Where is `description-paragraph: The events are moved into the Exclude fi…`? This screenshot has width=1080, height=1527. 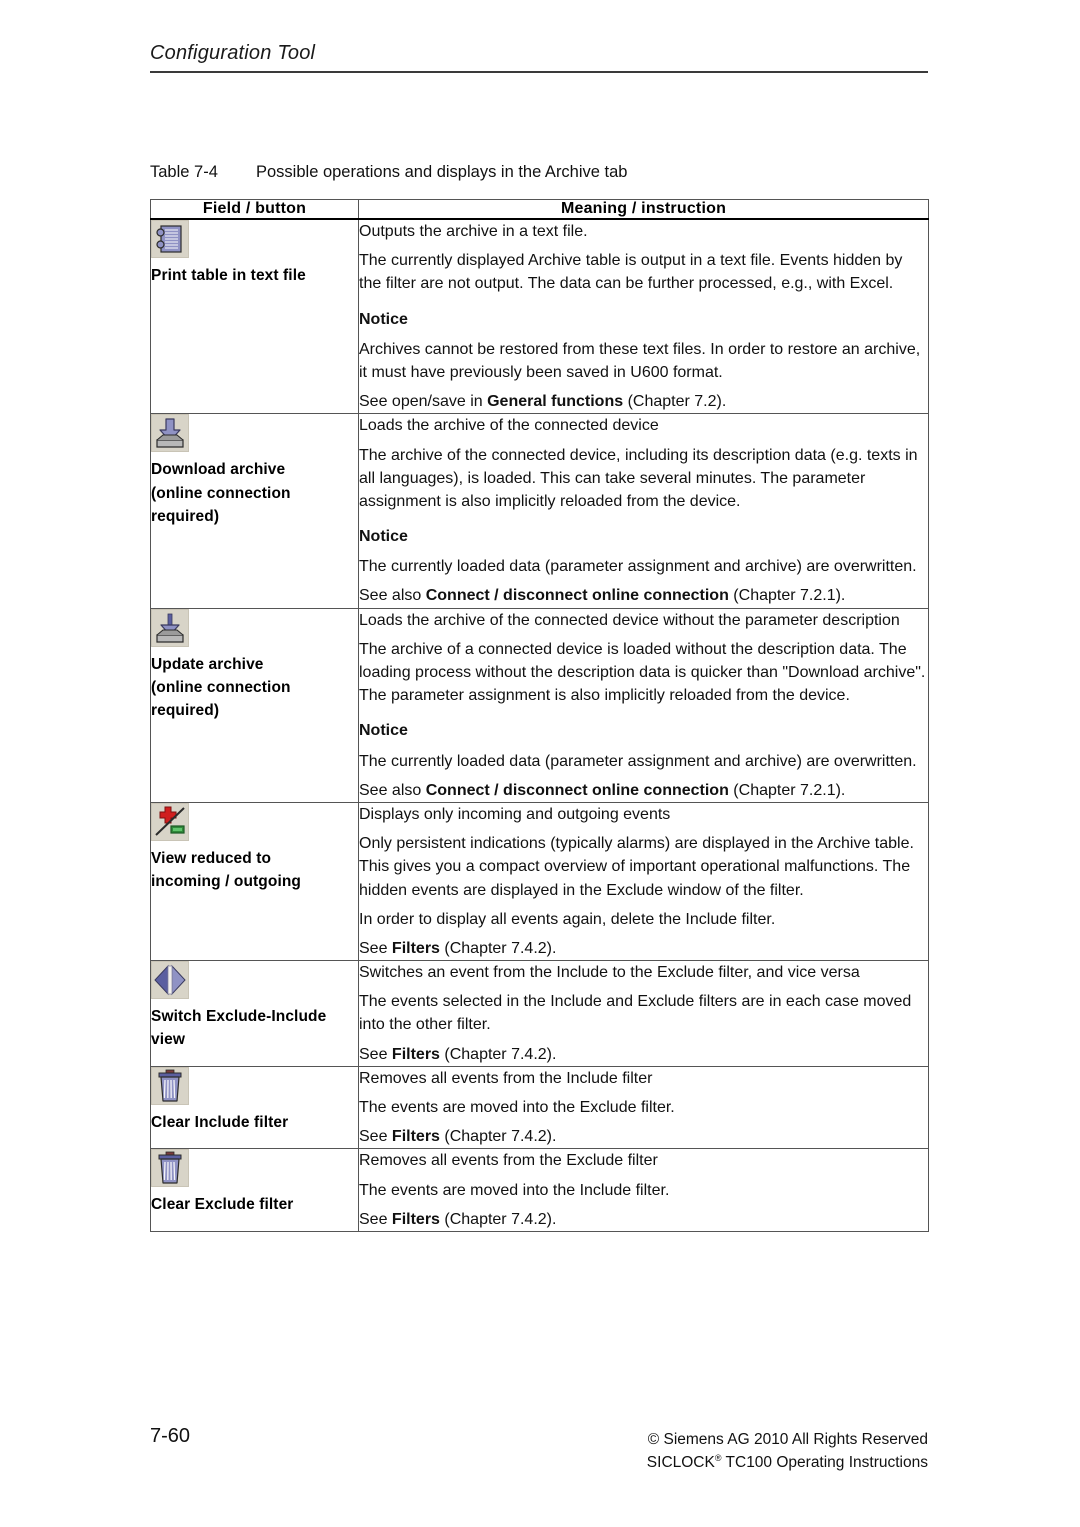
description-paragraph: The events are moved into the Exclude fi… is located at coordinates (517, 1107).